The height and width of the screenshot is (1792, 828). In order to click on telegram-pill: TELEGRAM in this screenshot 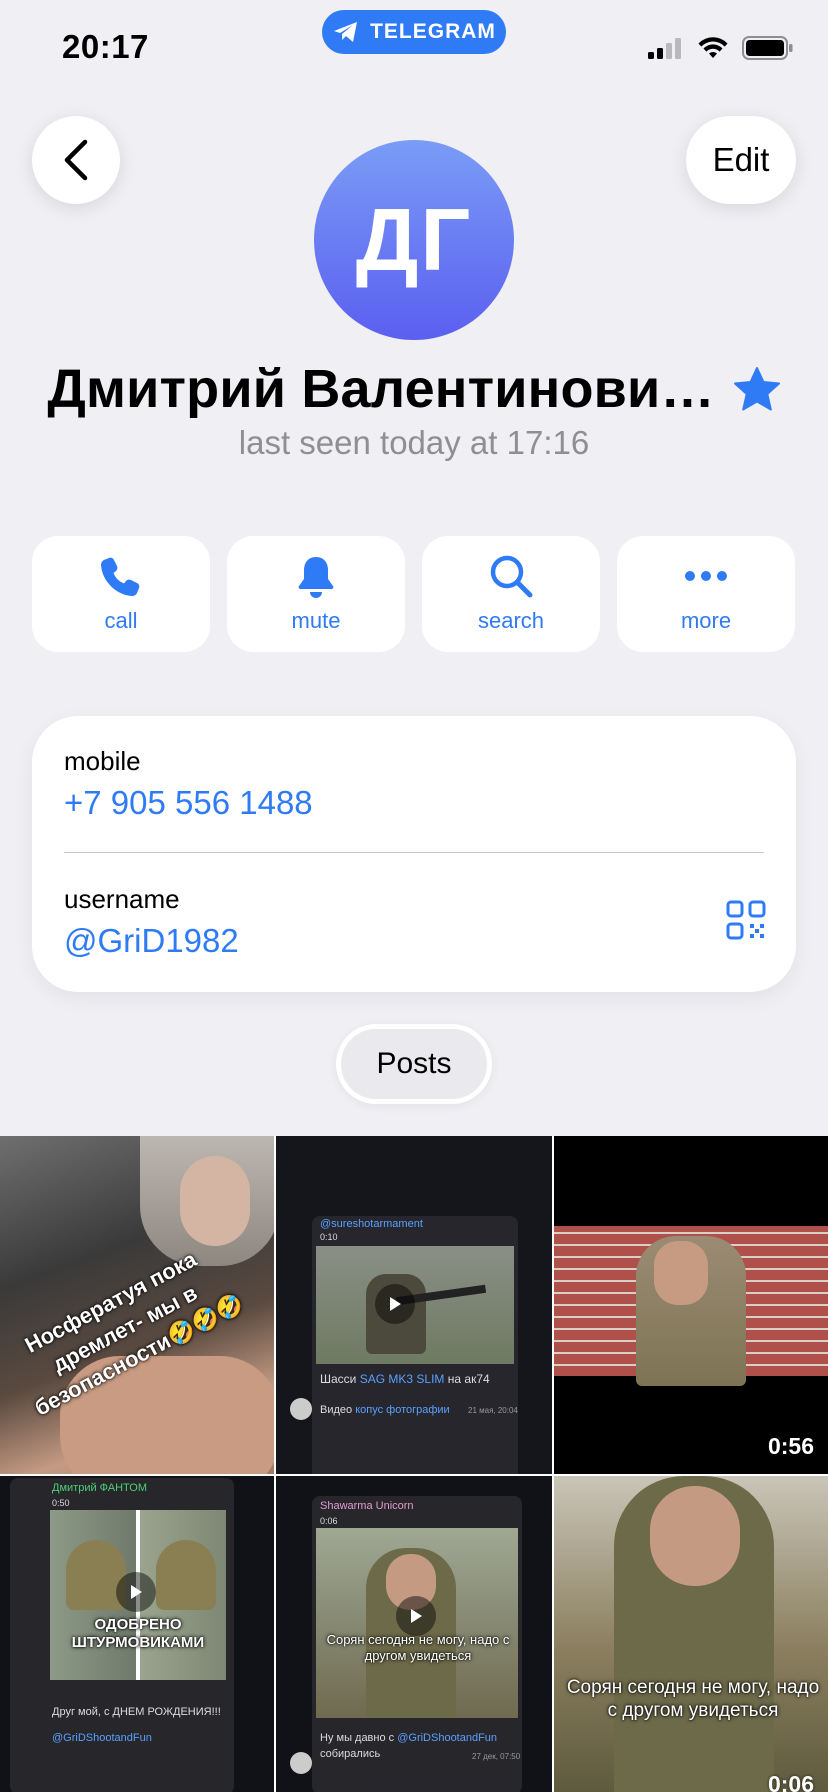, I will do `click(414, 32)`.